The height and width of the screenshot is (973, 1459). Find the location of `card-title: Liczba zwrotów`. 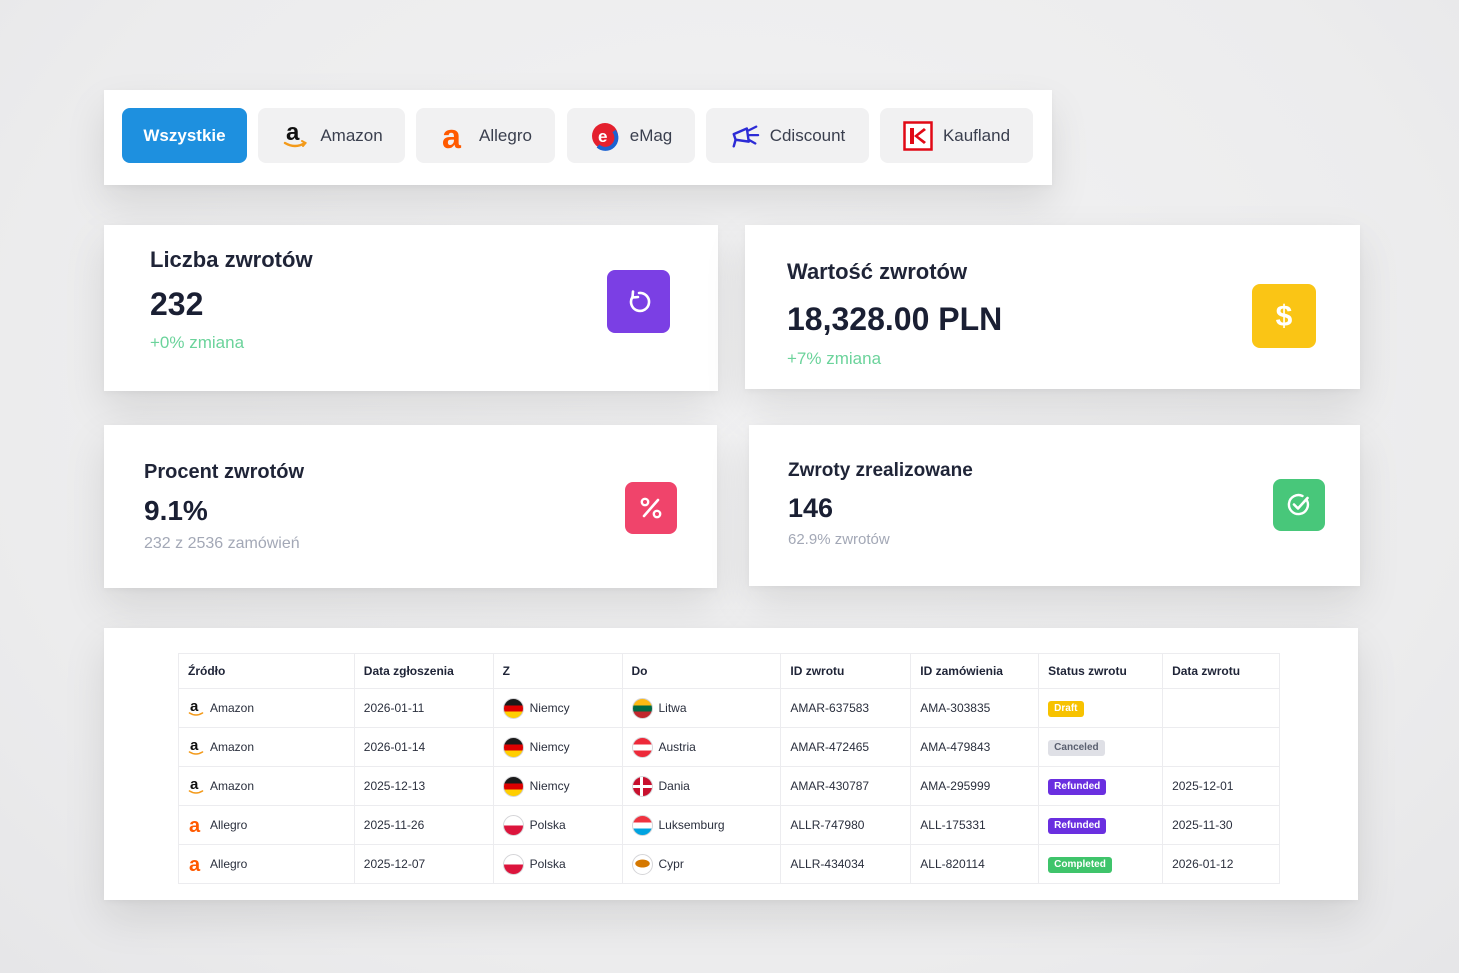

card-title: Liczba zwrotów is located at coordinates (231, 259).